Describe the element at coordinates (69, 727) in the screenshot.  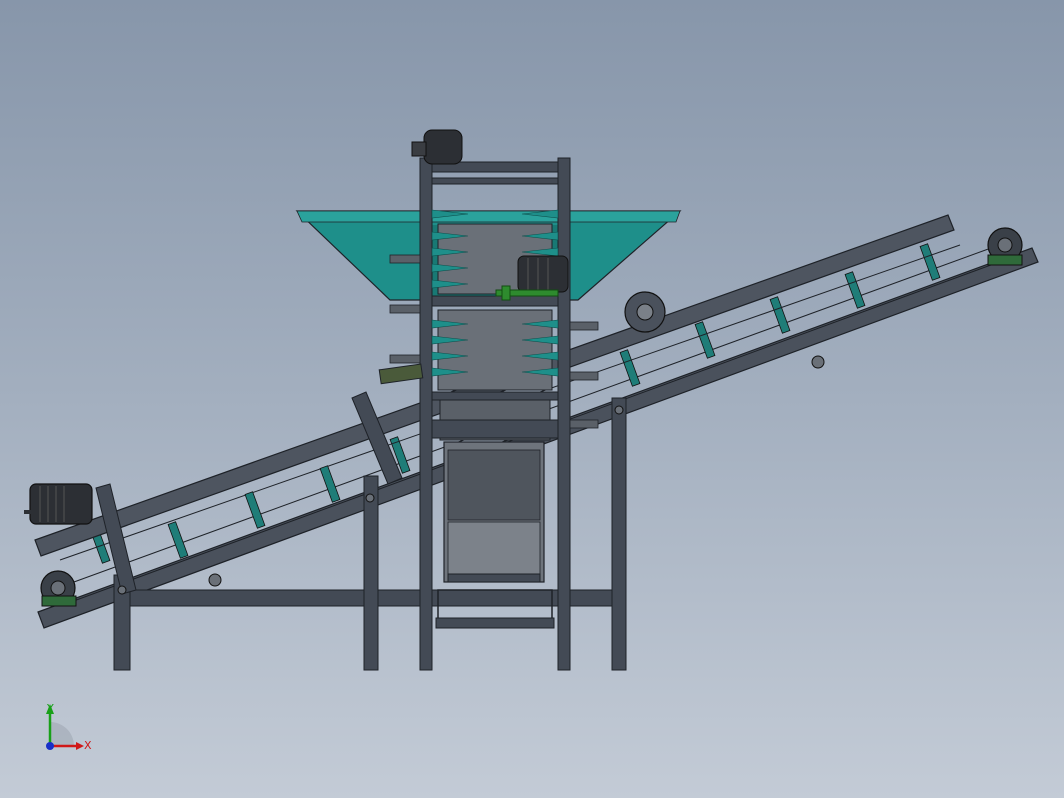
I see `axis-triad: X Y` at that location.